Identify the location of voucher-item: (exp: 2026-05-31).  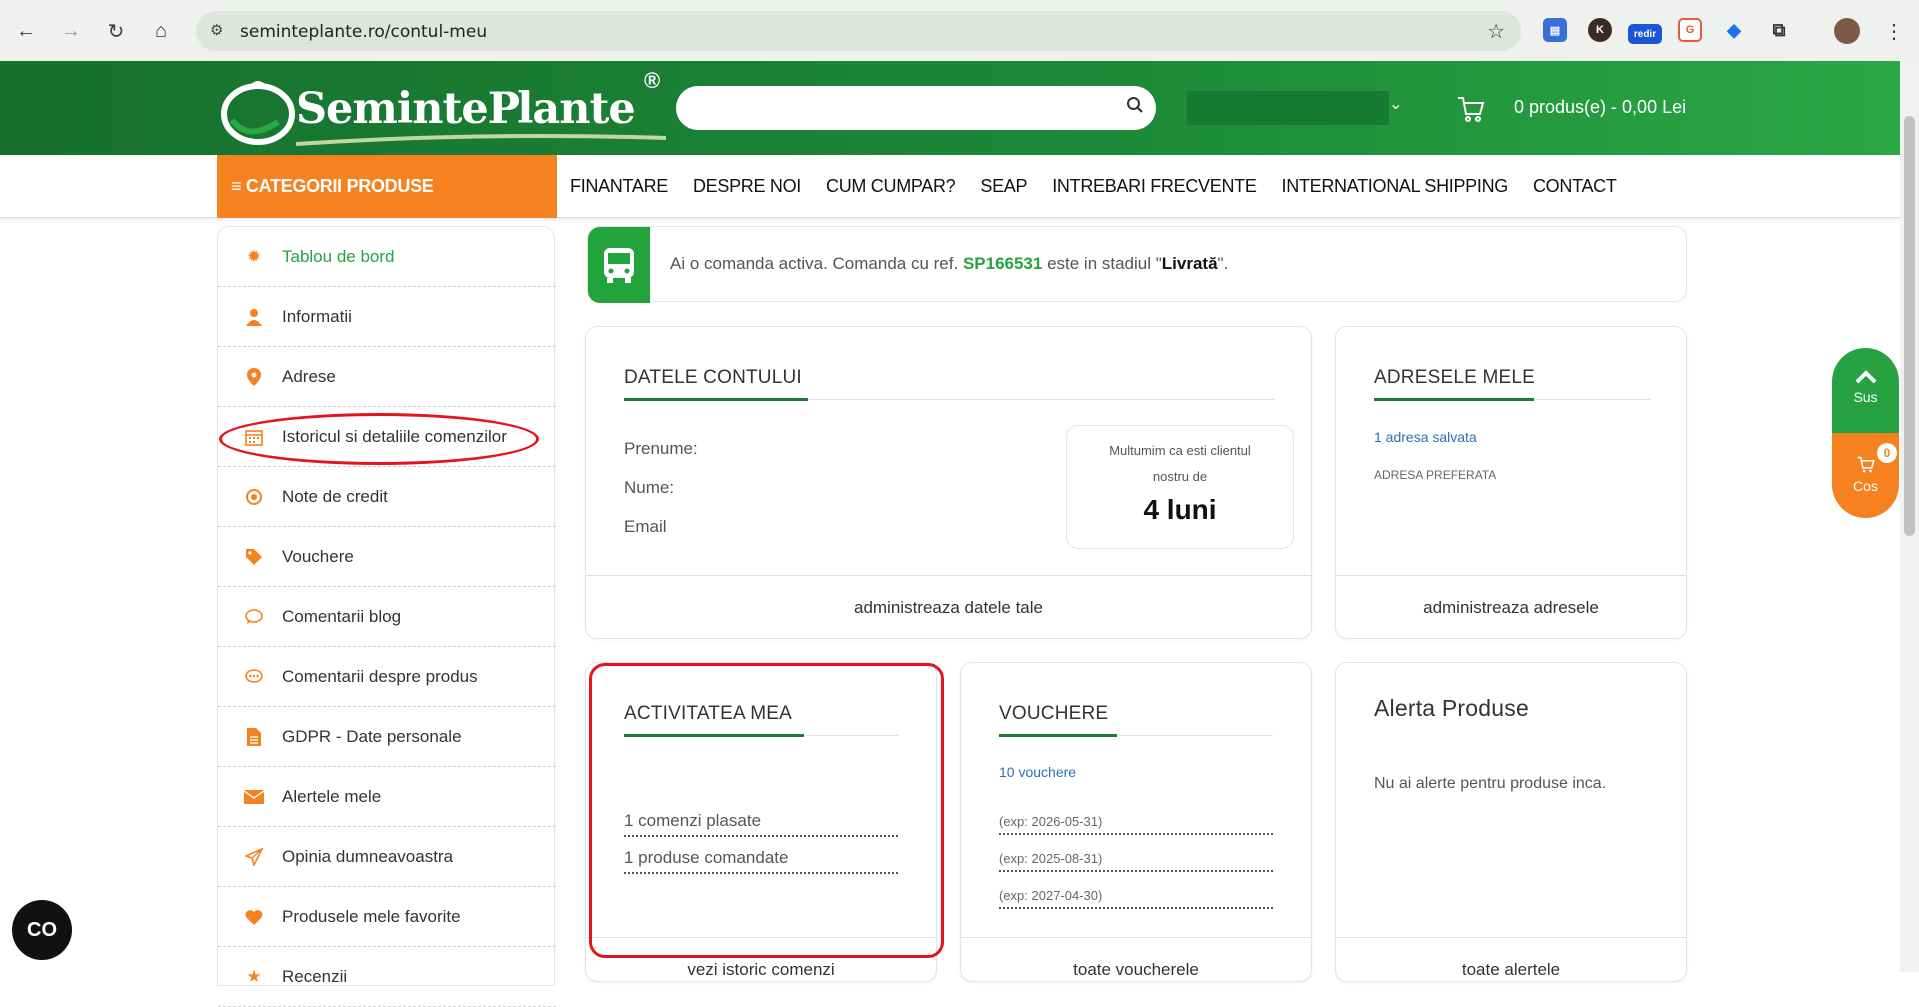
(1136, 824).